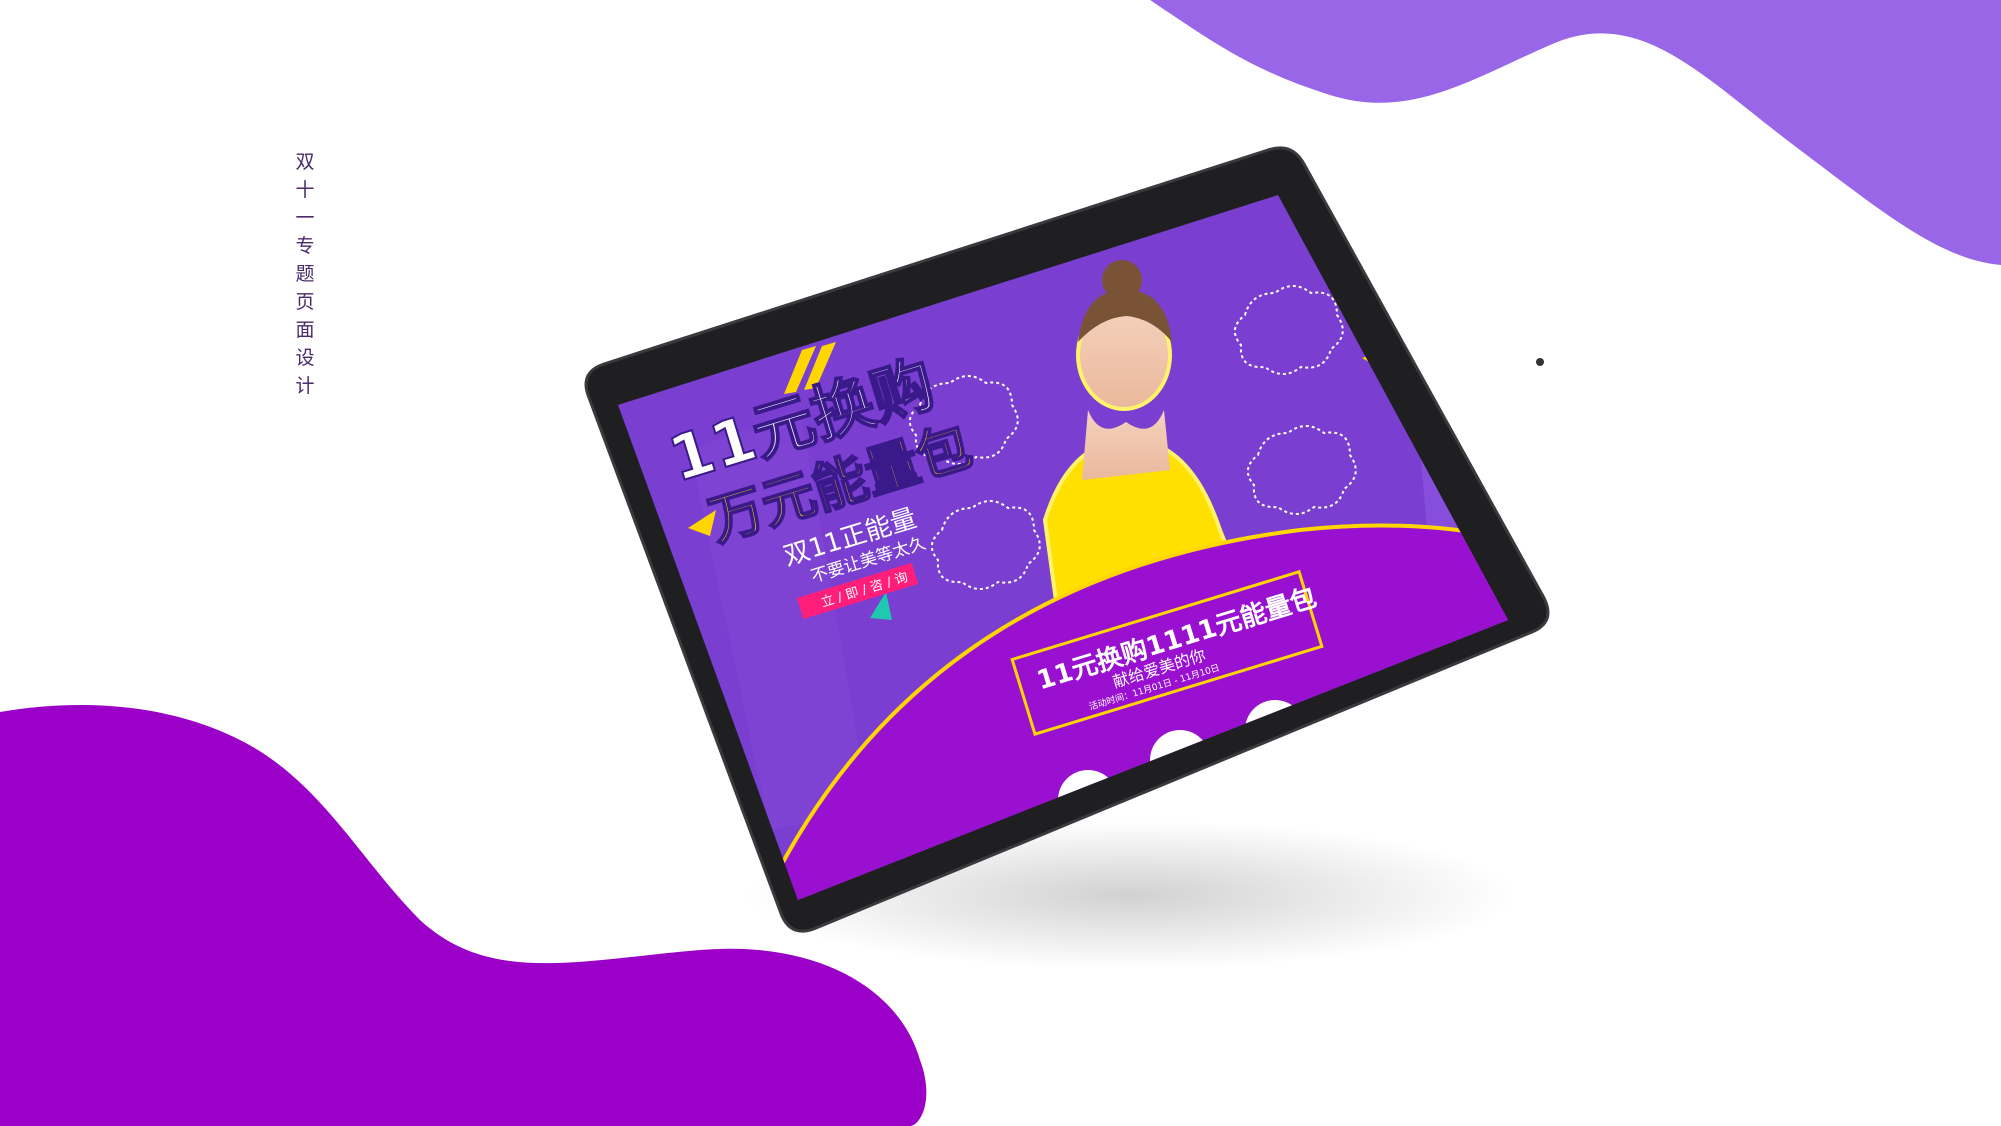 The height and width of the screenshot is (1126, 2001). I want to click on vertical-caption: 双 十 一 专 题 页 面 设 计, so click(305, 274).